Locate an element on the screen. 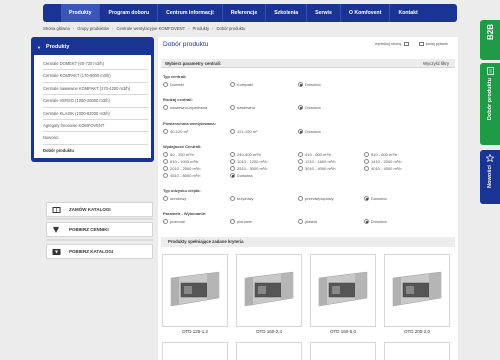  radio-wydajnosc-dowolna: Dowolna is located at coordinates (241, 175).